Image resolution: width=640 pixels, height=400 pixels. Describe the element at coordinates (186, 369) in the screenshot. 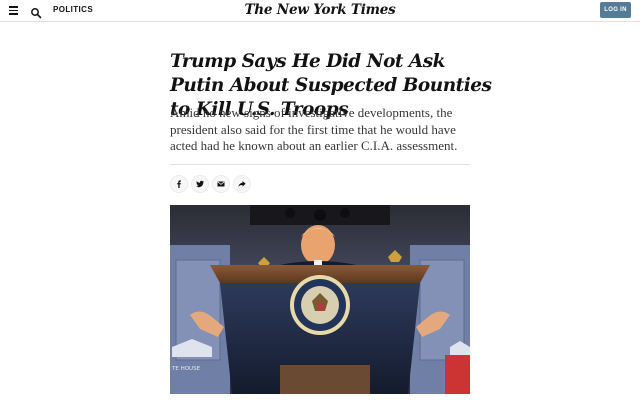

I see `svg-text: TE HOUSE` at that location.